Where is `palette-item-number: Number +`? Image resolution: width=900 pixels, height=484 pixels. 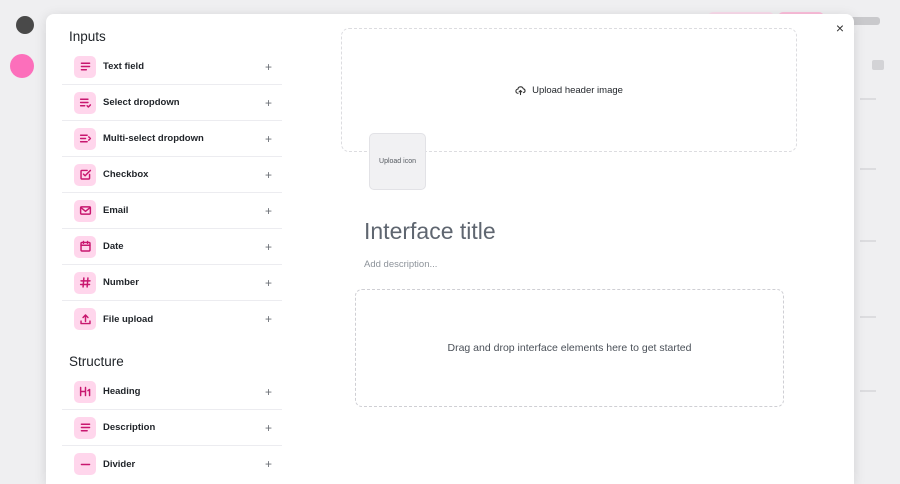 palette-item-number: Number + is located at coordinates (172, 283).